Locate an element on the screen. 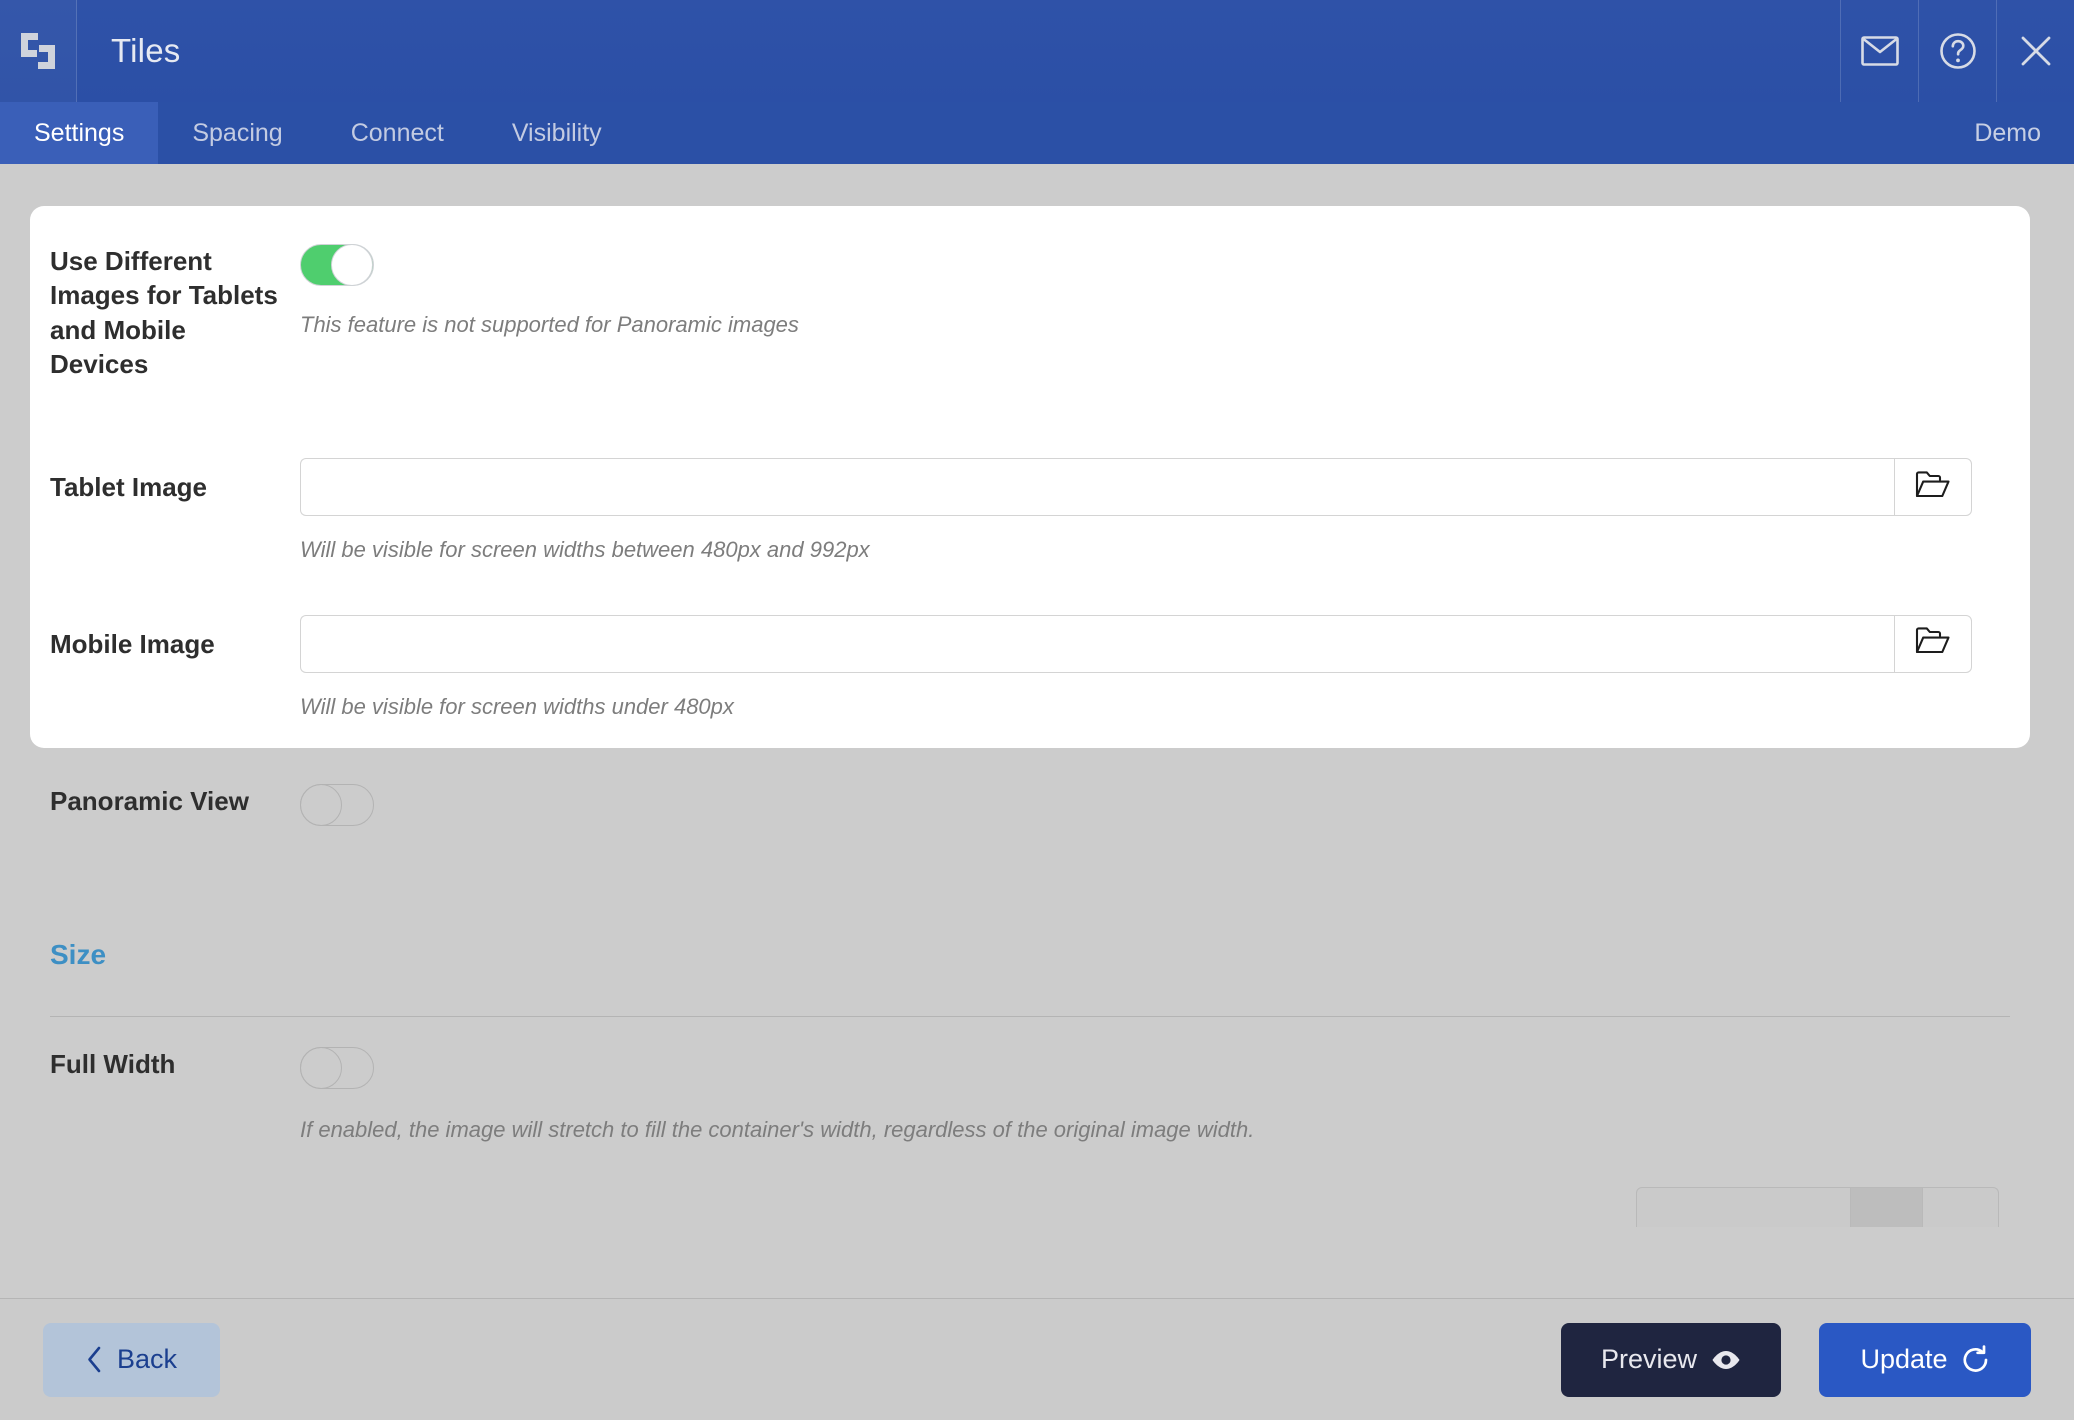  panoramic-view-control is located at coordinates (1156, 807).